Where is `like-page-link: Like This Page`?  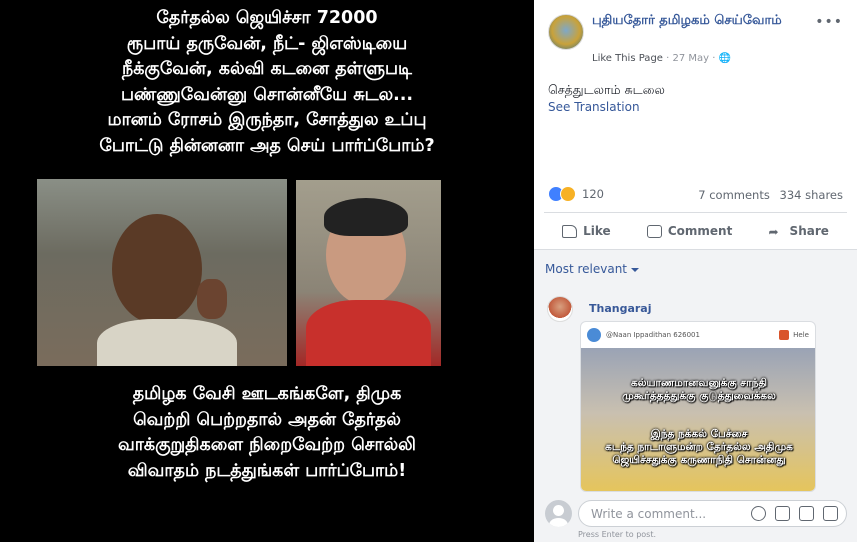
like-page-link: Like This Page is located at coordinates (627, 58).